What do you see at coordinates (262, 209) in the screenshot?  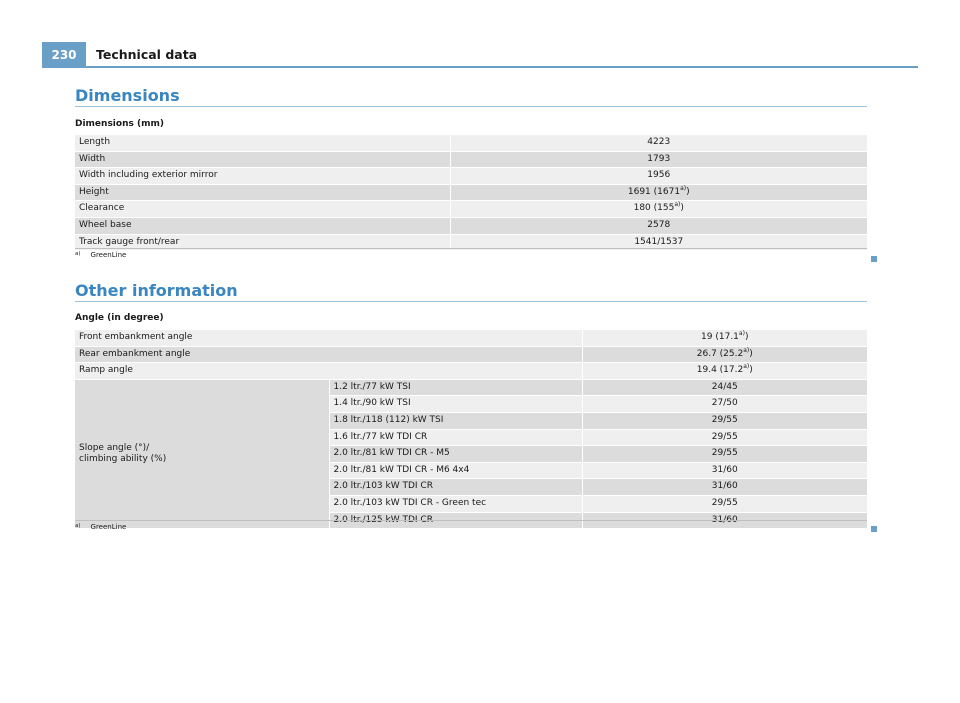 I see `label-cell: Clearance` at bounding box center [262, 209].